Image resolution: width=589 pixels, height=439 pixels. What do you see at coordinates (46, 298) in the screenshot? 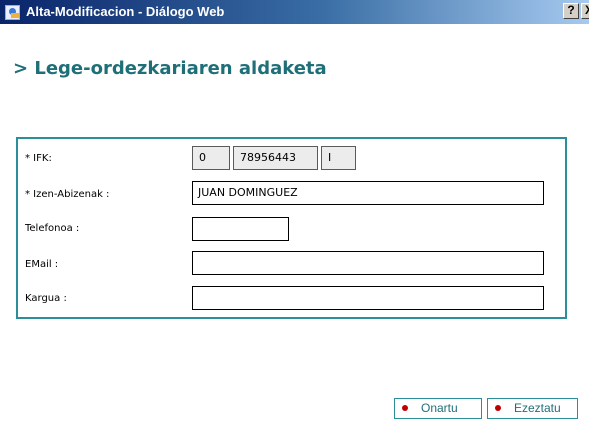
I see `position-label: Kargua :` at bounding box center [46, 298].